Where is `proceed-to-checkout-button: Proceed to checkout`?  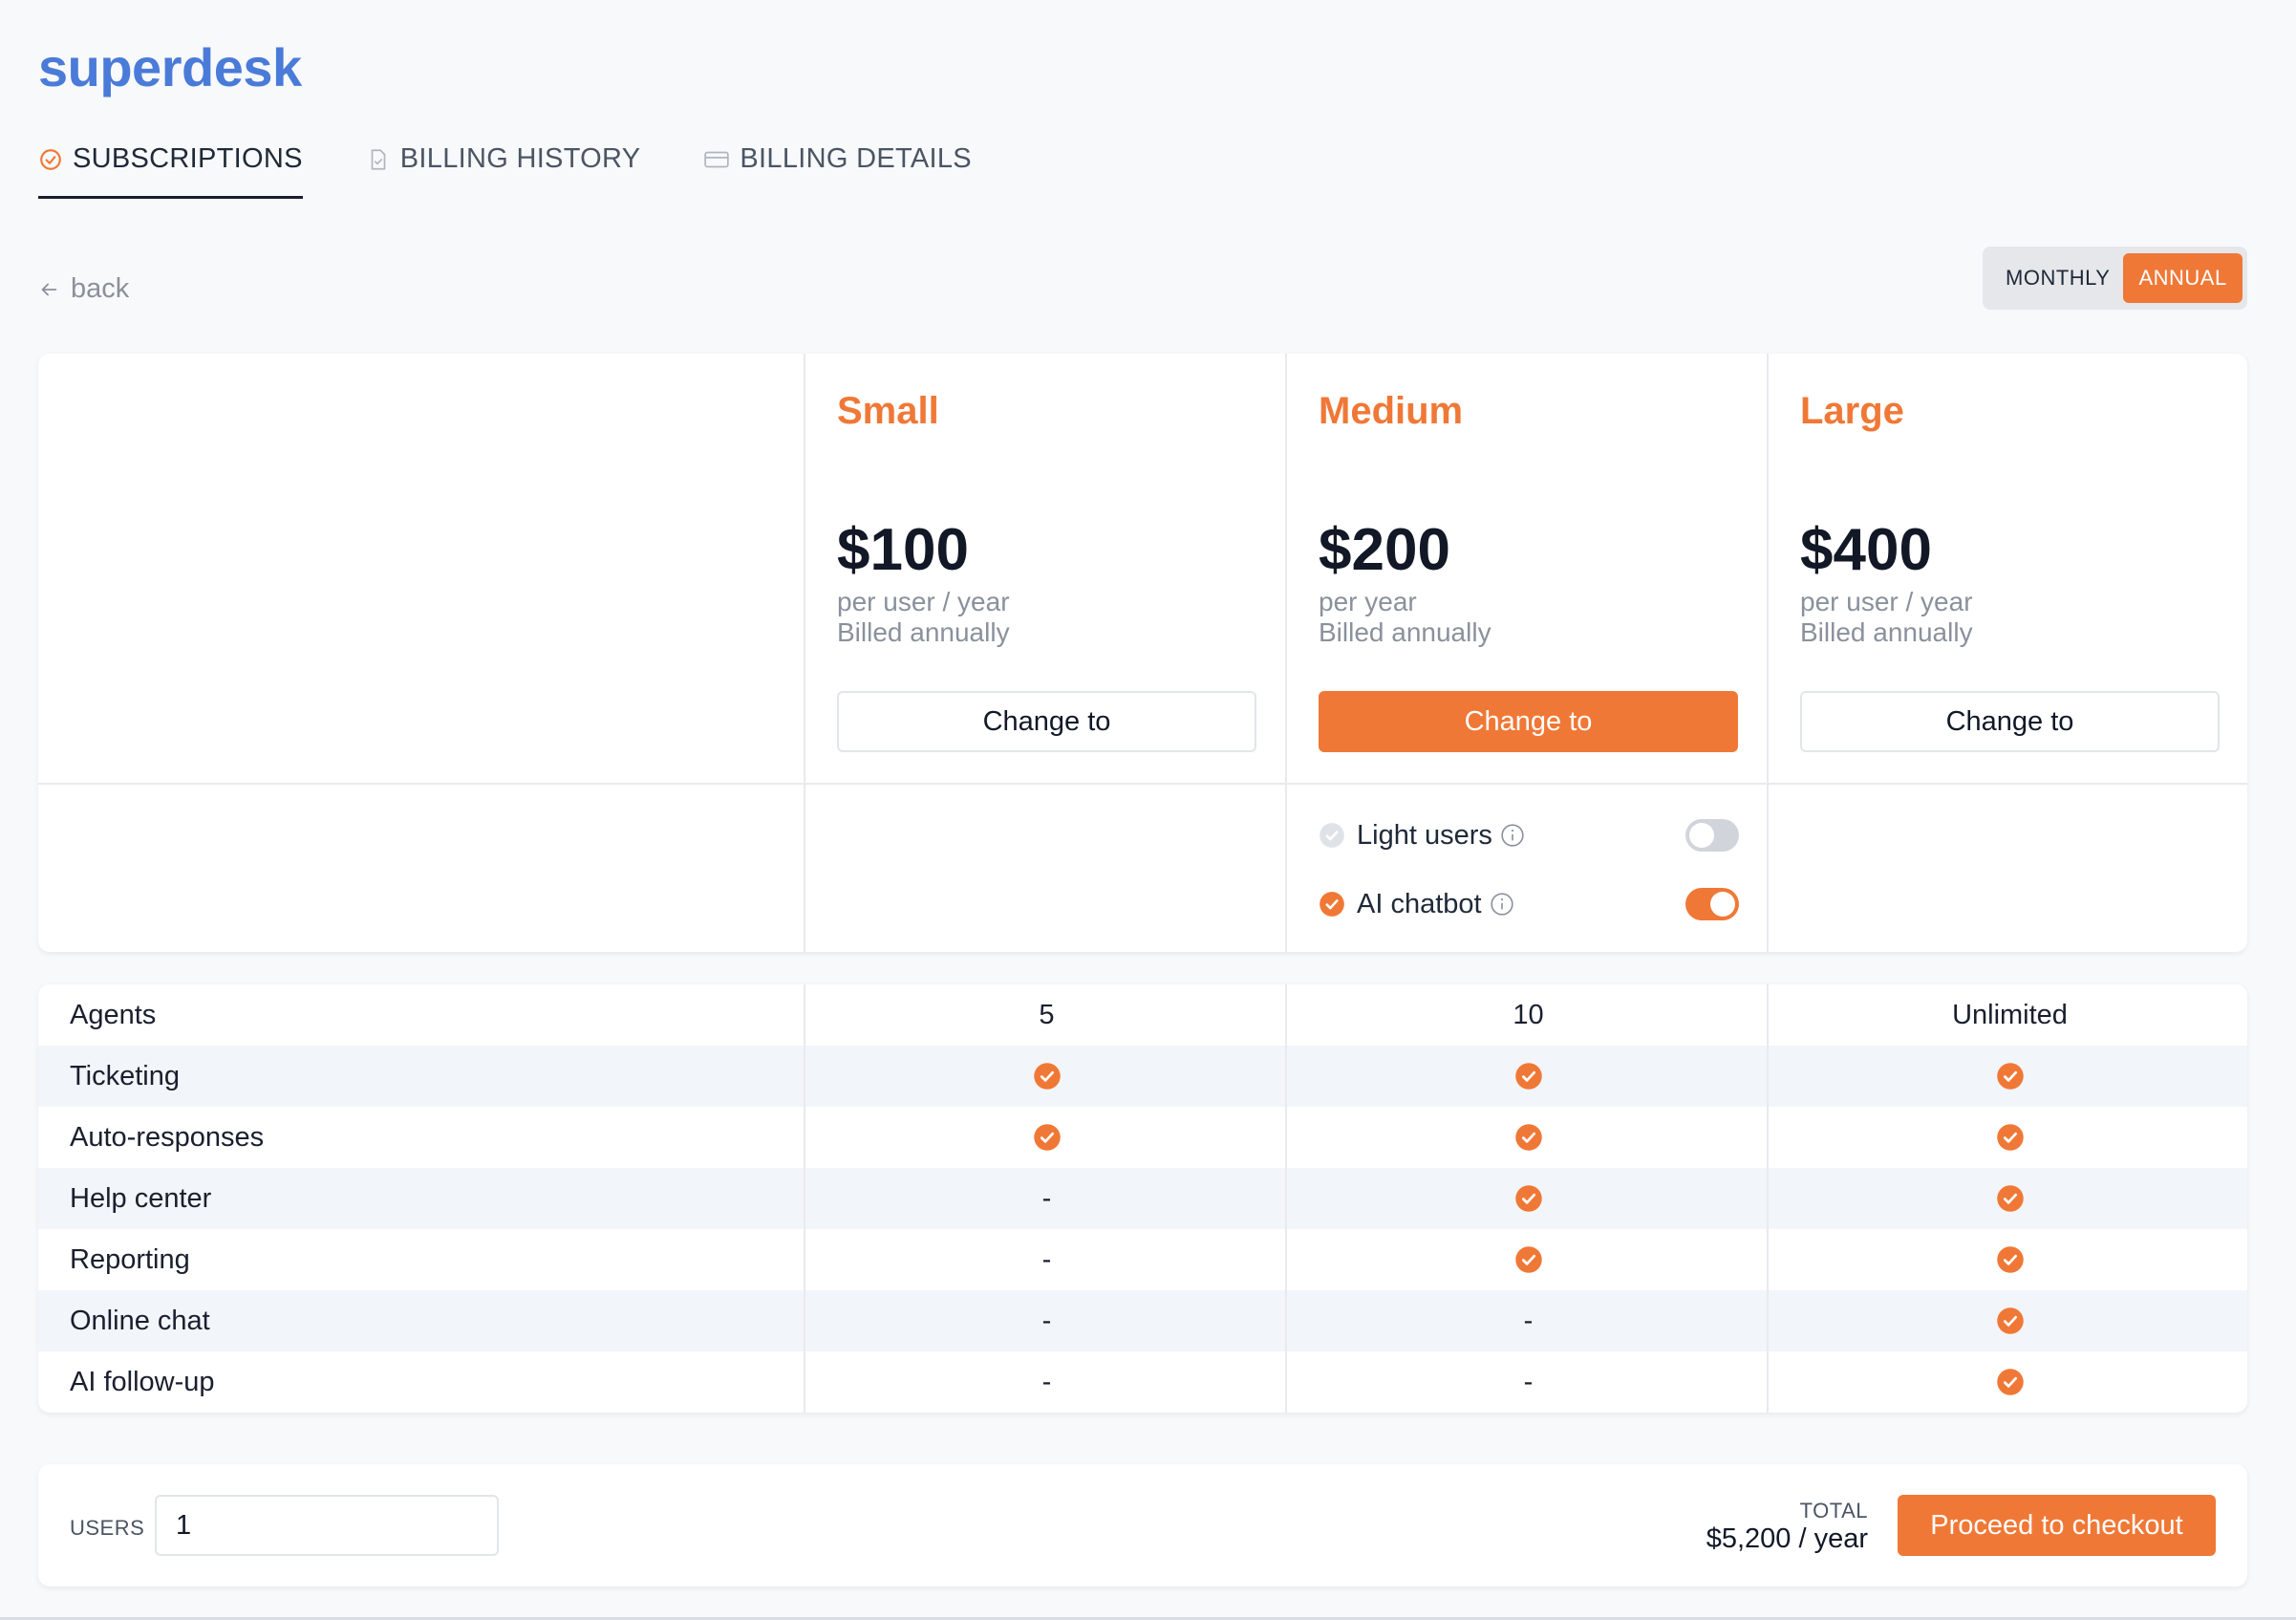
proceed-to-checkout-button: Proceed to checkout is located at coordinates (2057, 1525).